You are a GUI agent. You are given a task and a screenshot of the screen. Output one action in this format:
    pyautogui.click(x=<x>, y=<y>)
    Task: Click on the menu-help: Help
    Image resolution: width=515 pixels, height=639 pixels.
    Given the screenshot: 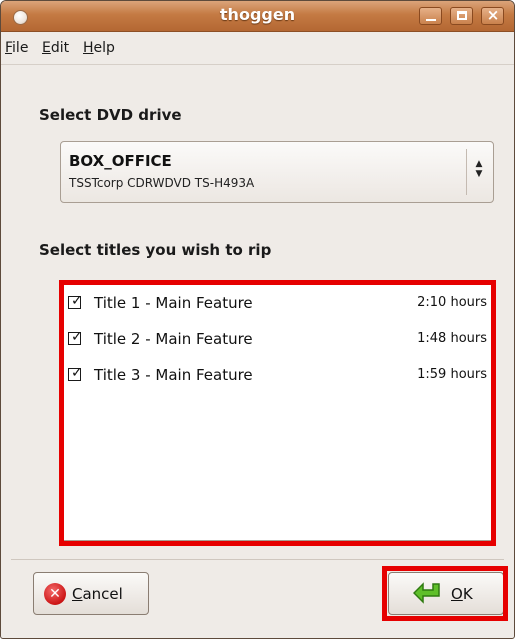 What is the action you would take?
    pyautogui.click(x=99, y=48)
    